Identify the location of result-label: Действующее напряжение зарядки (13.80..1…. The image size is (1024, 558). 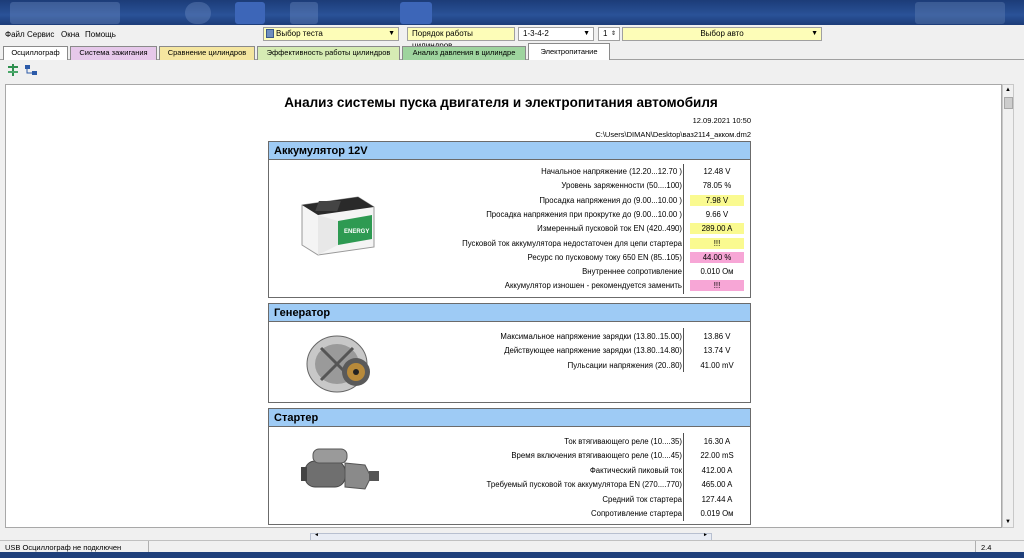
(593, 351).